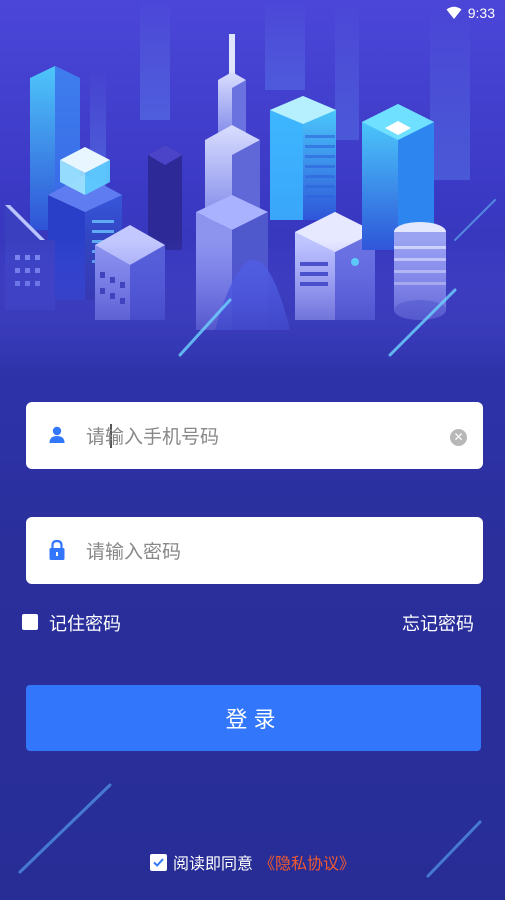  What do you see at coordinates (438, 623) in the screenshot?
I see `forgot-password-link: 忘记密码` at bounding box center [438, 623].